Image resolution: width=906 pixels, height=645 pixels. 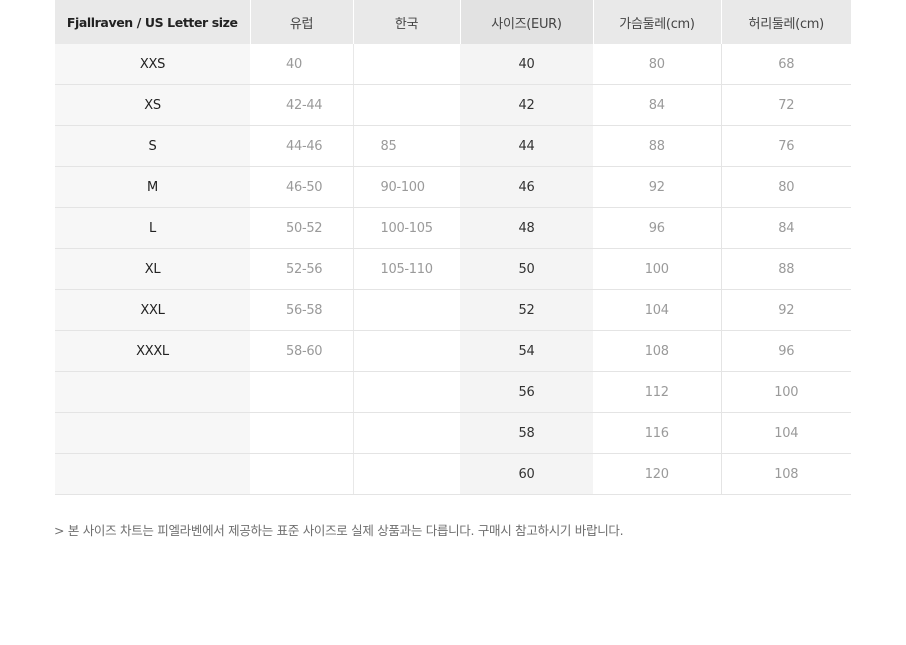 I want to click on table-row: XXS 40 40 80 68, so click(x=453, y=64).